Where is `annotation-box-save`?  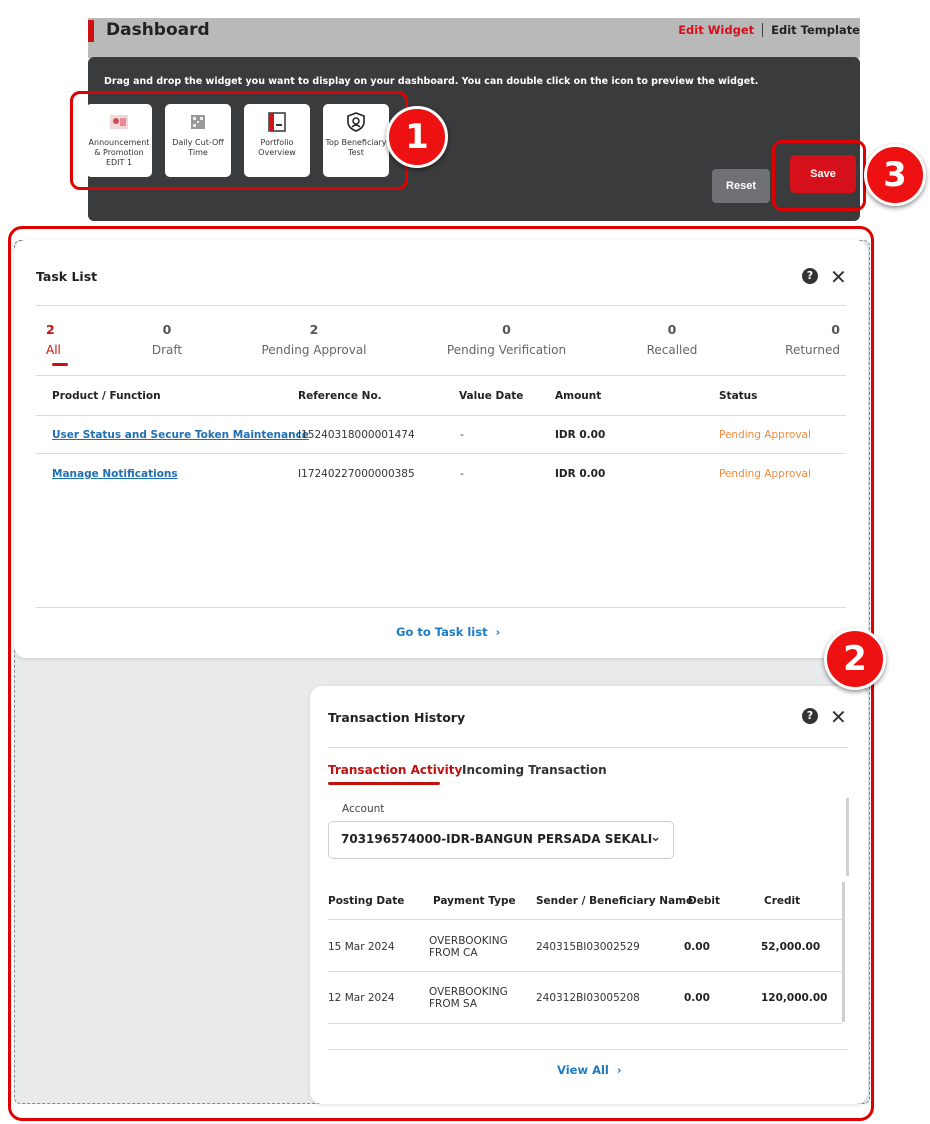
annotation-box-save is located at coordinates (819, 175).